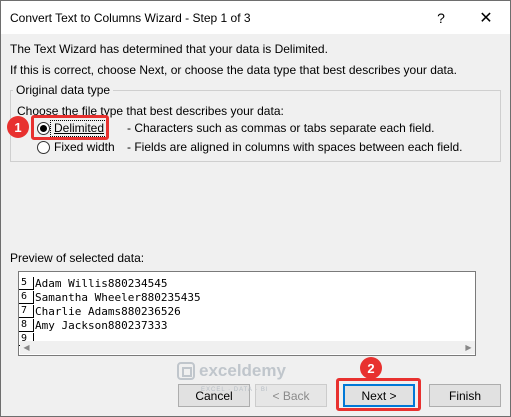  I want to click on finish-button: Finish, so click(465, 395).